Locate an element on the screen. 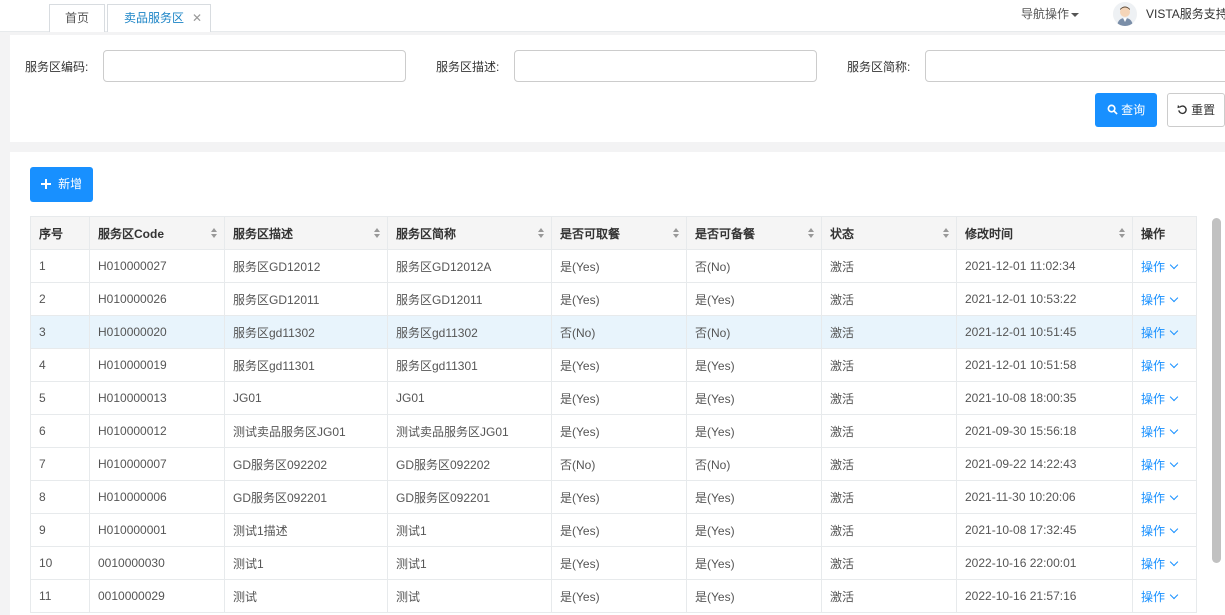 The height and width of the screenshot is (615, 1225). cell-code: H010000020 is located at coordinates (157, 332).